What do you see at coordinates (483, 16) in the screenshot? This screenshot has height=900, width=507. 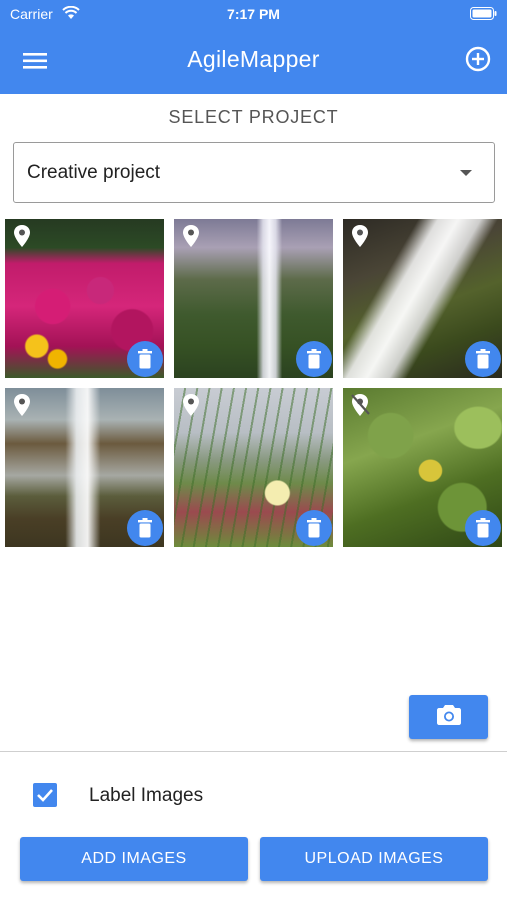 I see `battery-icon` at bounding box center [483, 16].